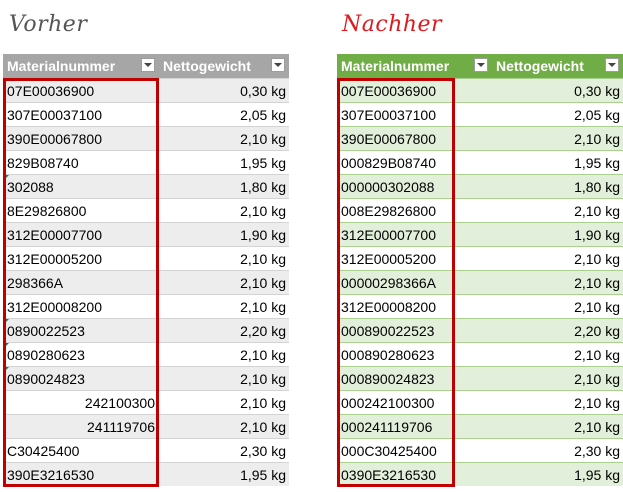 The image size is (623, 492). I want to click on table-row: 008E29826800 2,10 kg, so click(480, 210).